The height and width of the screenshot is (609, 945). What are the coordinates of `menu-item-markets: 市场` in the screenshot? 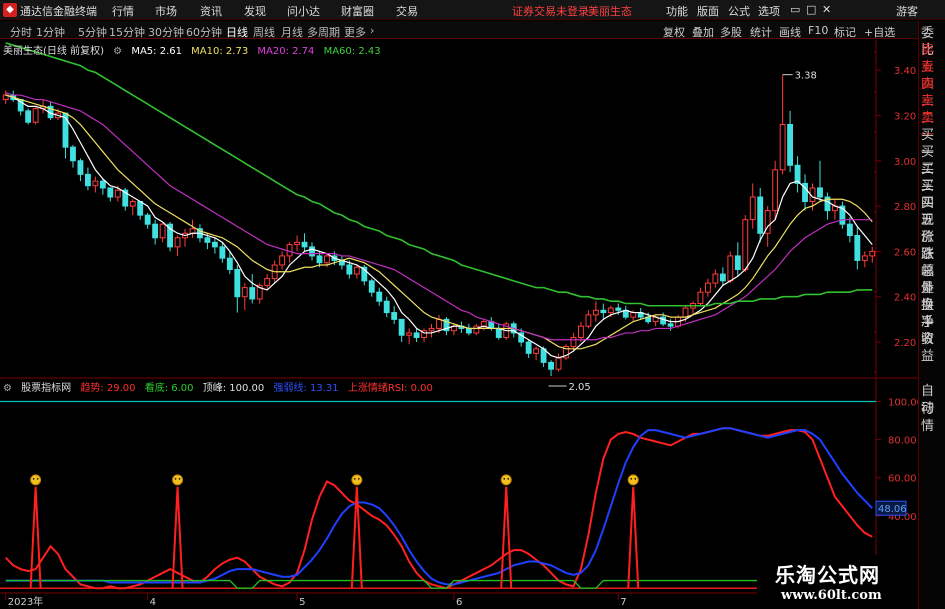 It's located at (166, 11).